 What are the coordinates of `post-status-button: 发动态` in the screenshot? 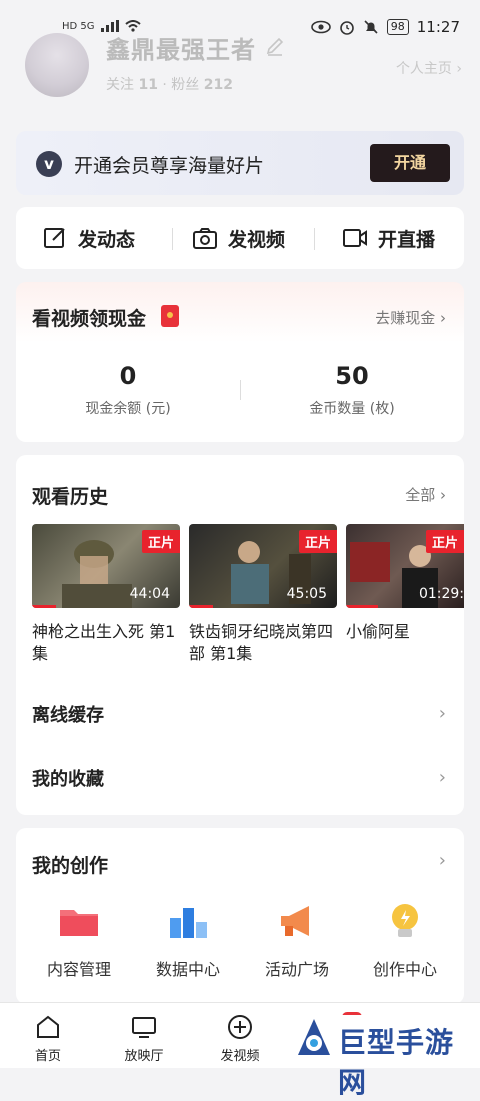 It's located at (88, 238).